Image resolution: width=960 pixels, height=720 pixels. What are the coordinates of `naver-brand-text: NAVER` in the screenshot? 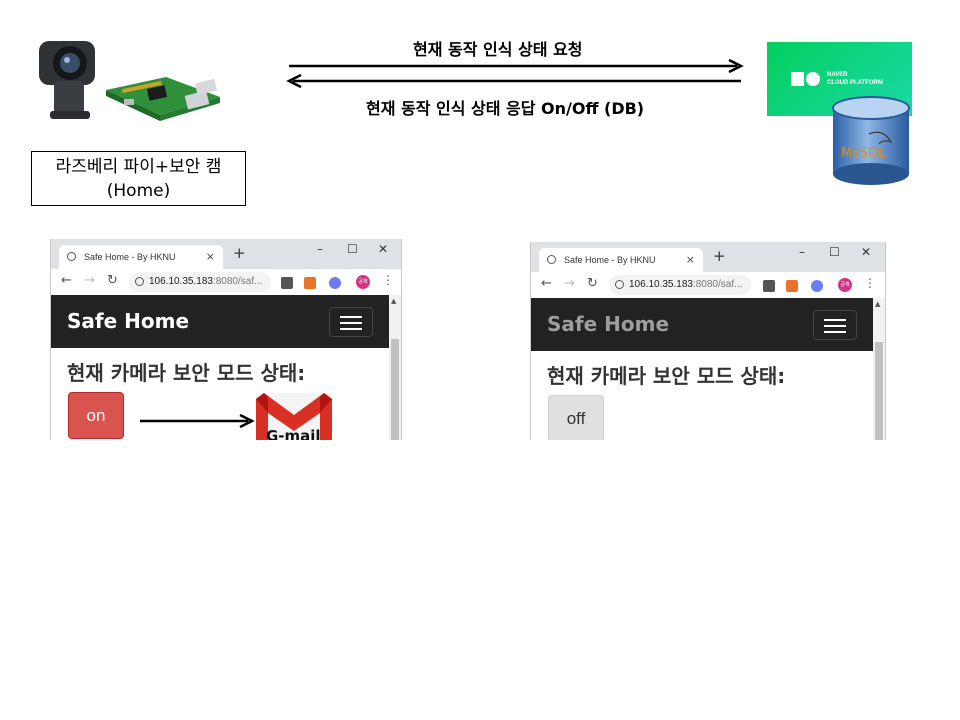 It's located at (837, 75).